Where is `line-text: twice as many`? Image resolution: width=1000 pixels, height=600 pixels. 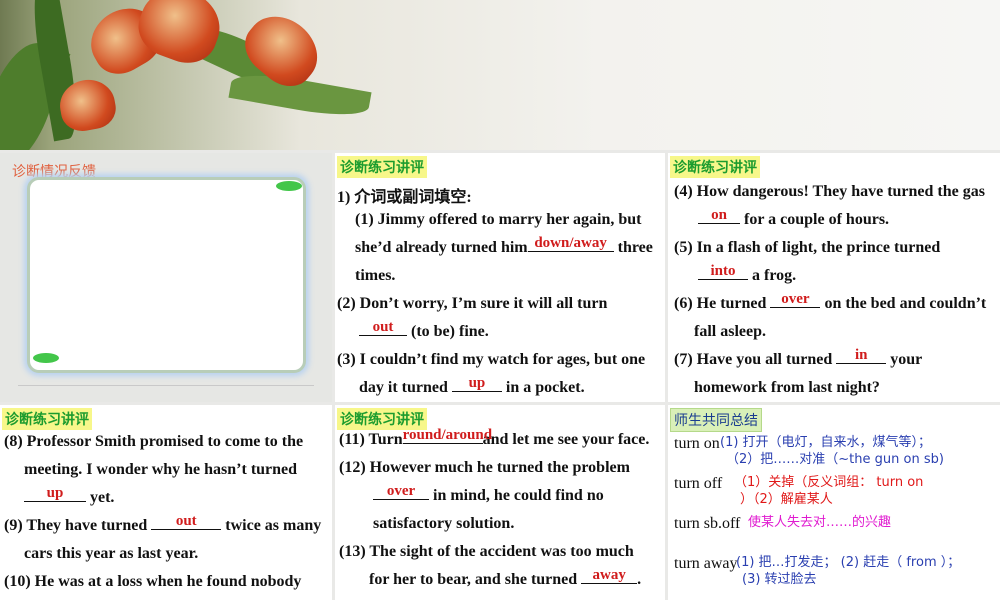 line-text: twice as many is located at coordinates (271, 525).